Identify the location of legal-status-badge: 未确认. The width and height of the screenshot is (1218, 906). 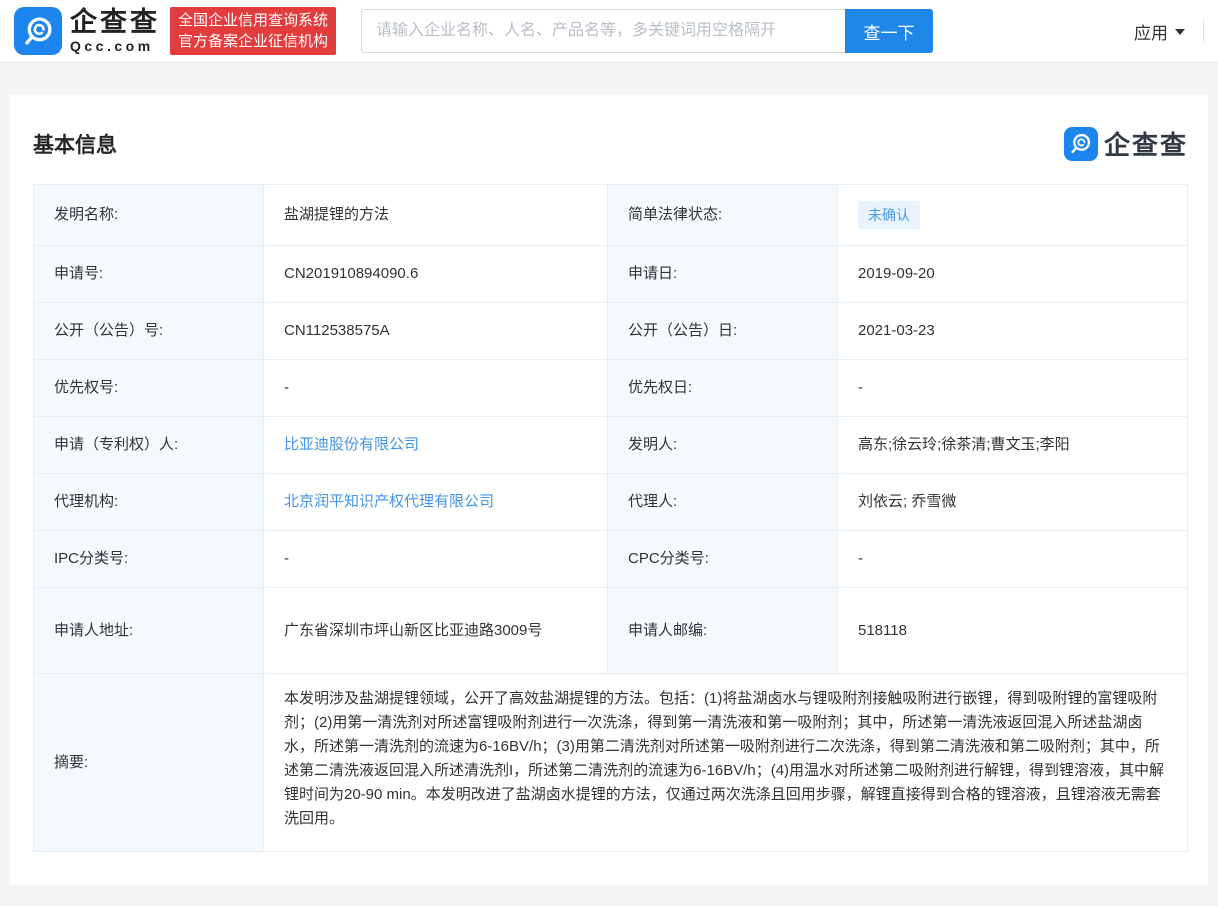
(889, 215).